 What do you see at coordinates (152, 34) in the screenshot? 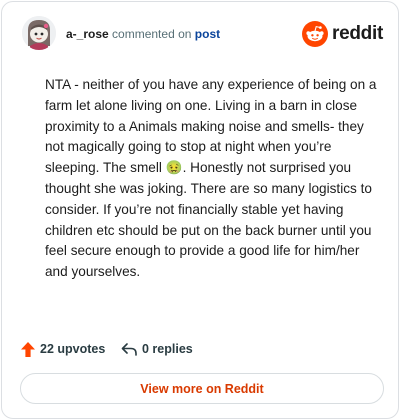
I see `action-text: commented on` at bounding box center [152, 34].